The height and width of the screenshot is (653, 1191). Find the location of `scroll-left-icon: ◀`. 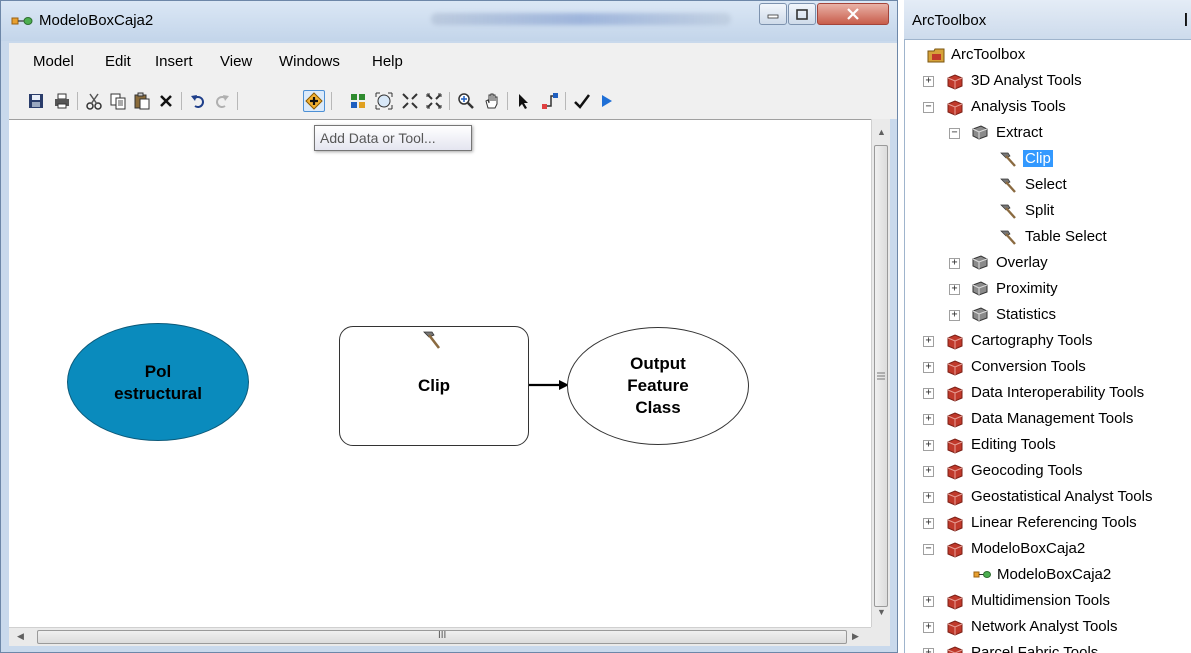

scroll-left-icon: ◀ is located at coordinates (20, 636).